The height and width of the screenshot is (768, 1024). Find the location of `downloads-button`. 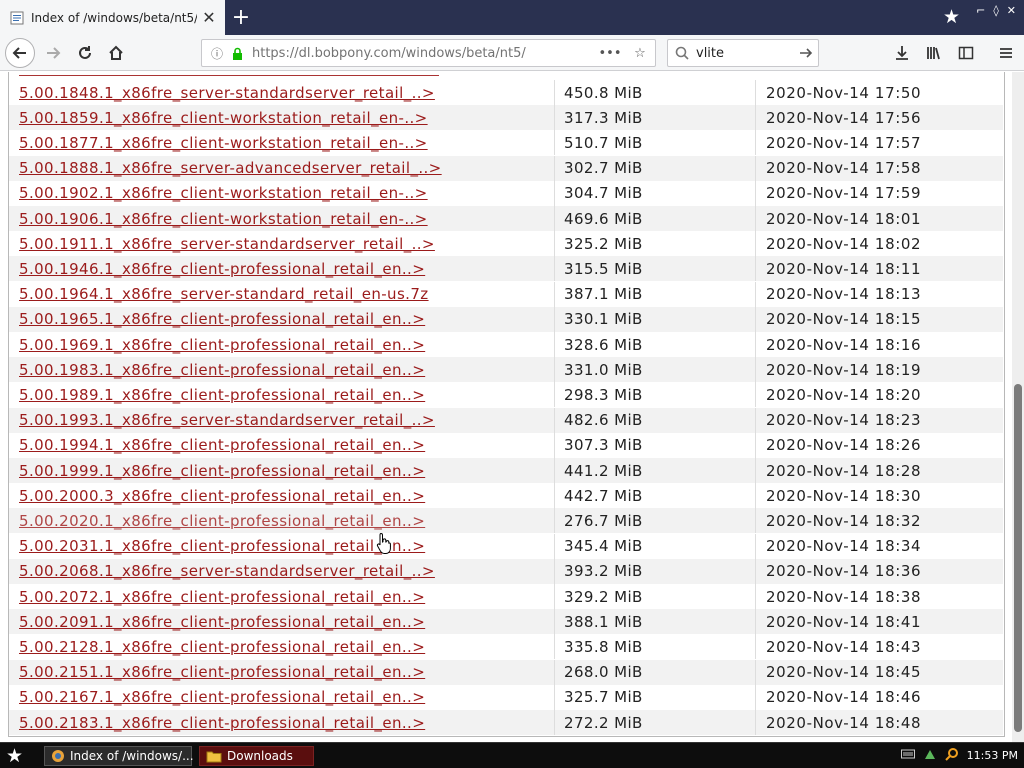

downloads-button is located at coordinates (902, 53).